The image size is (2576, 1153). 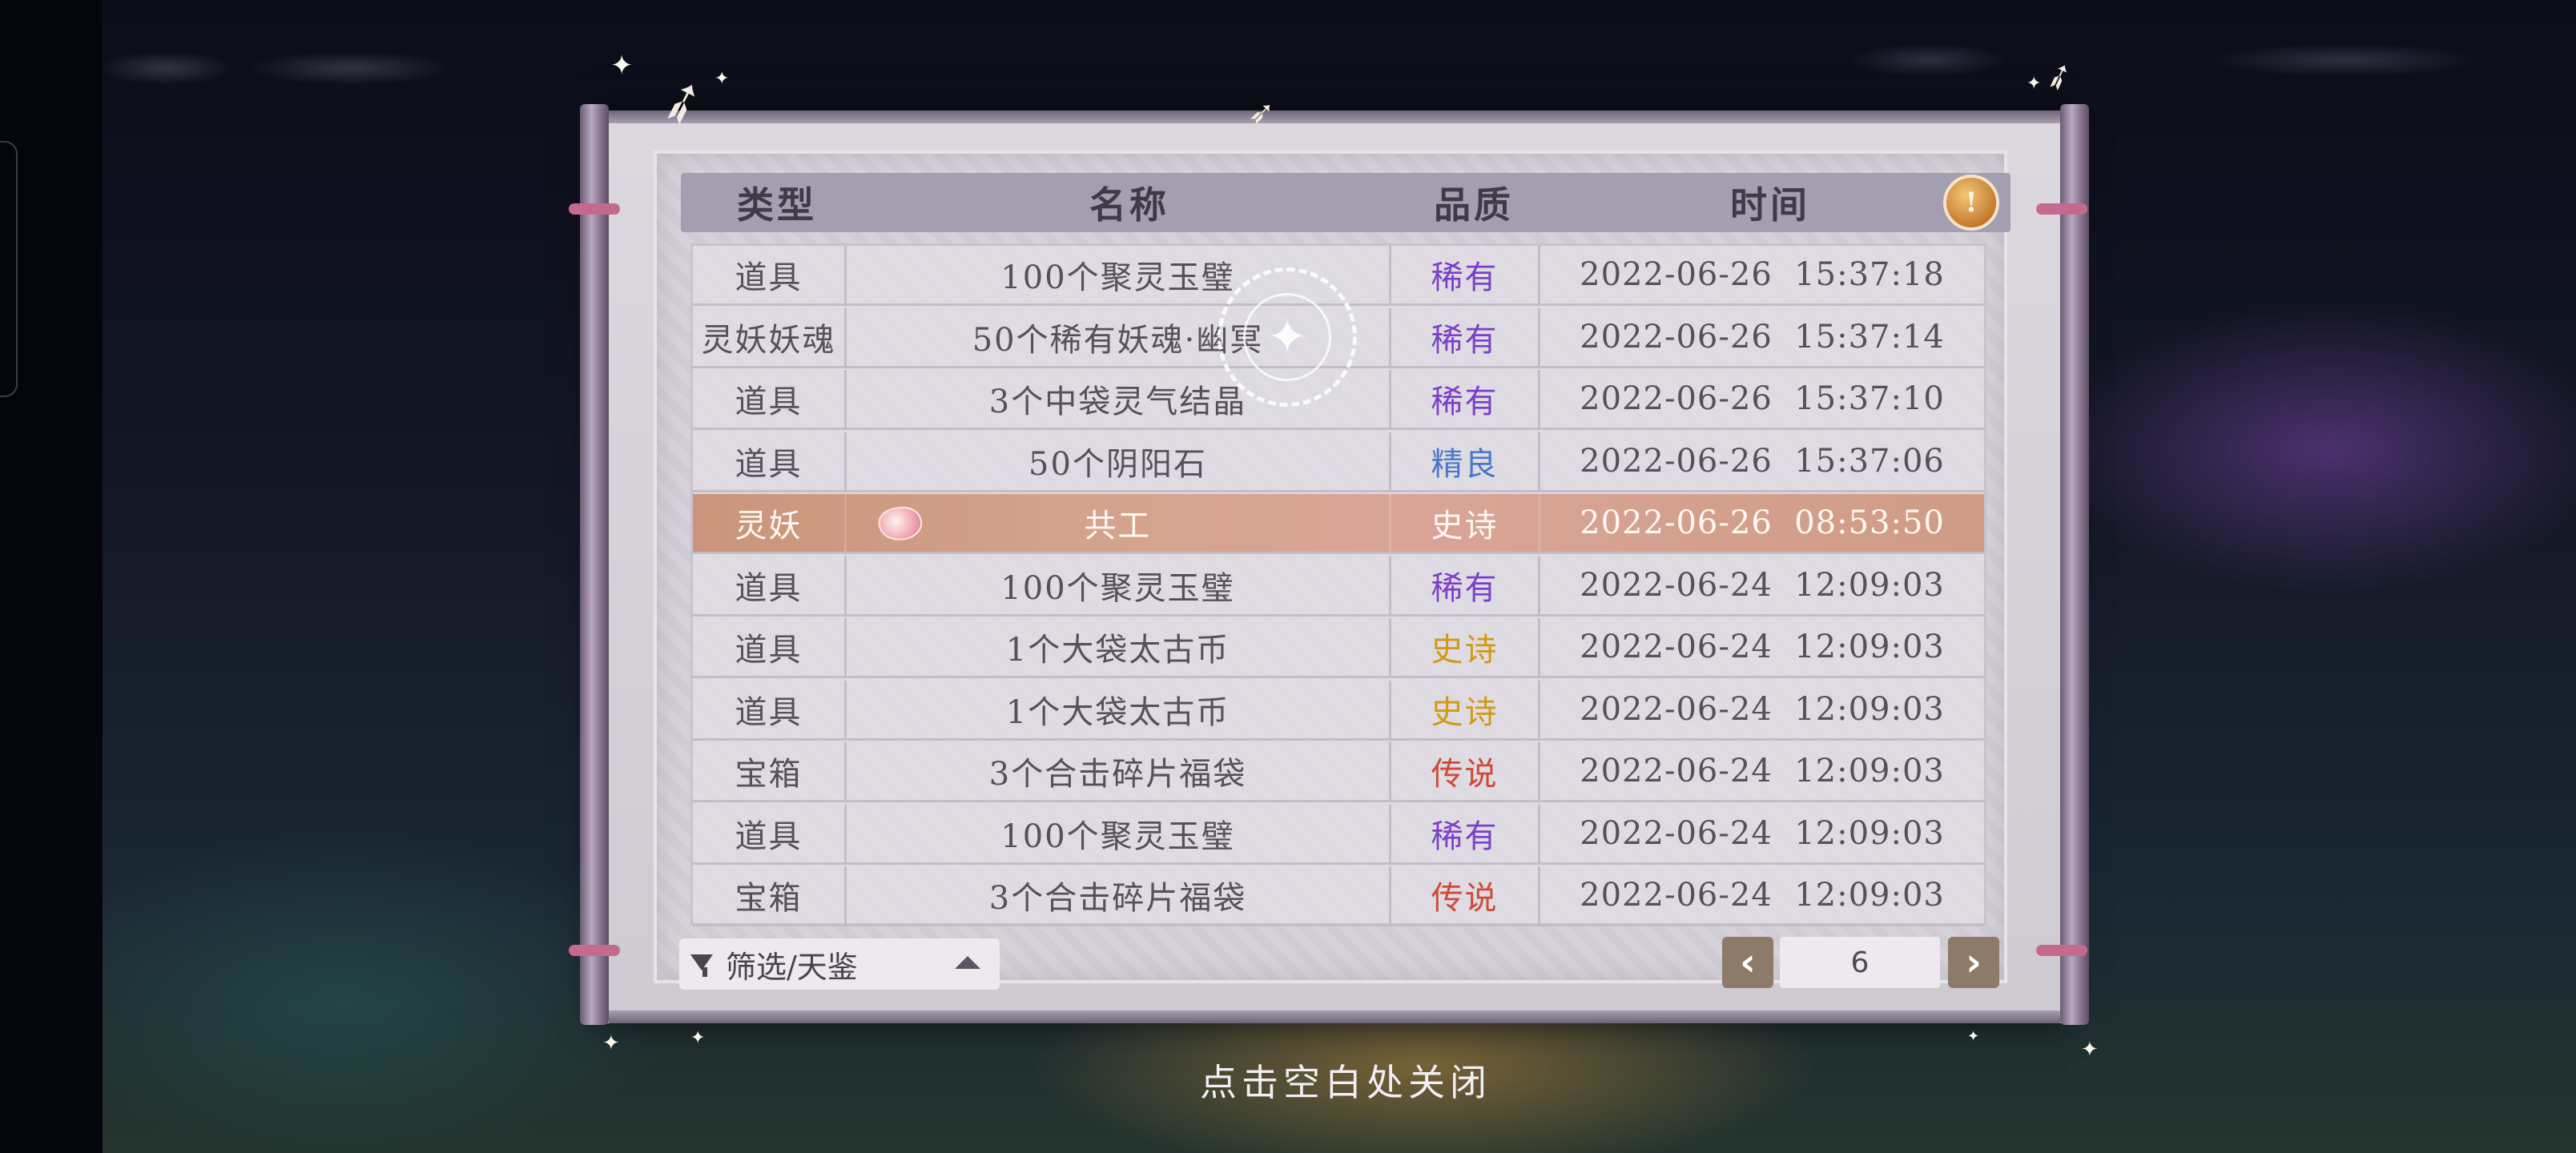 What do you see at coordinates (704, 964) in the screenshot?
I see `funnel-icon` at bounding box center [704, 964].